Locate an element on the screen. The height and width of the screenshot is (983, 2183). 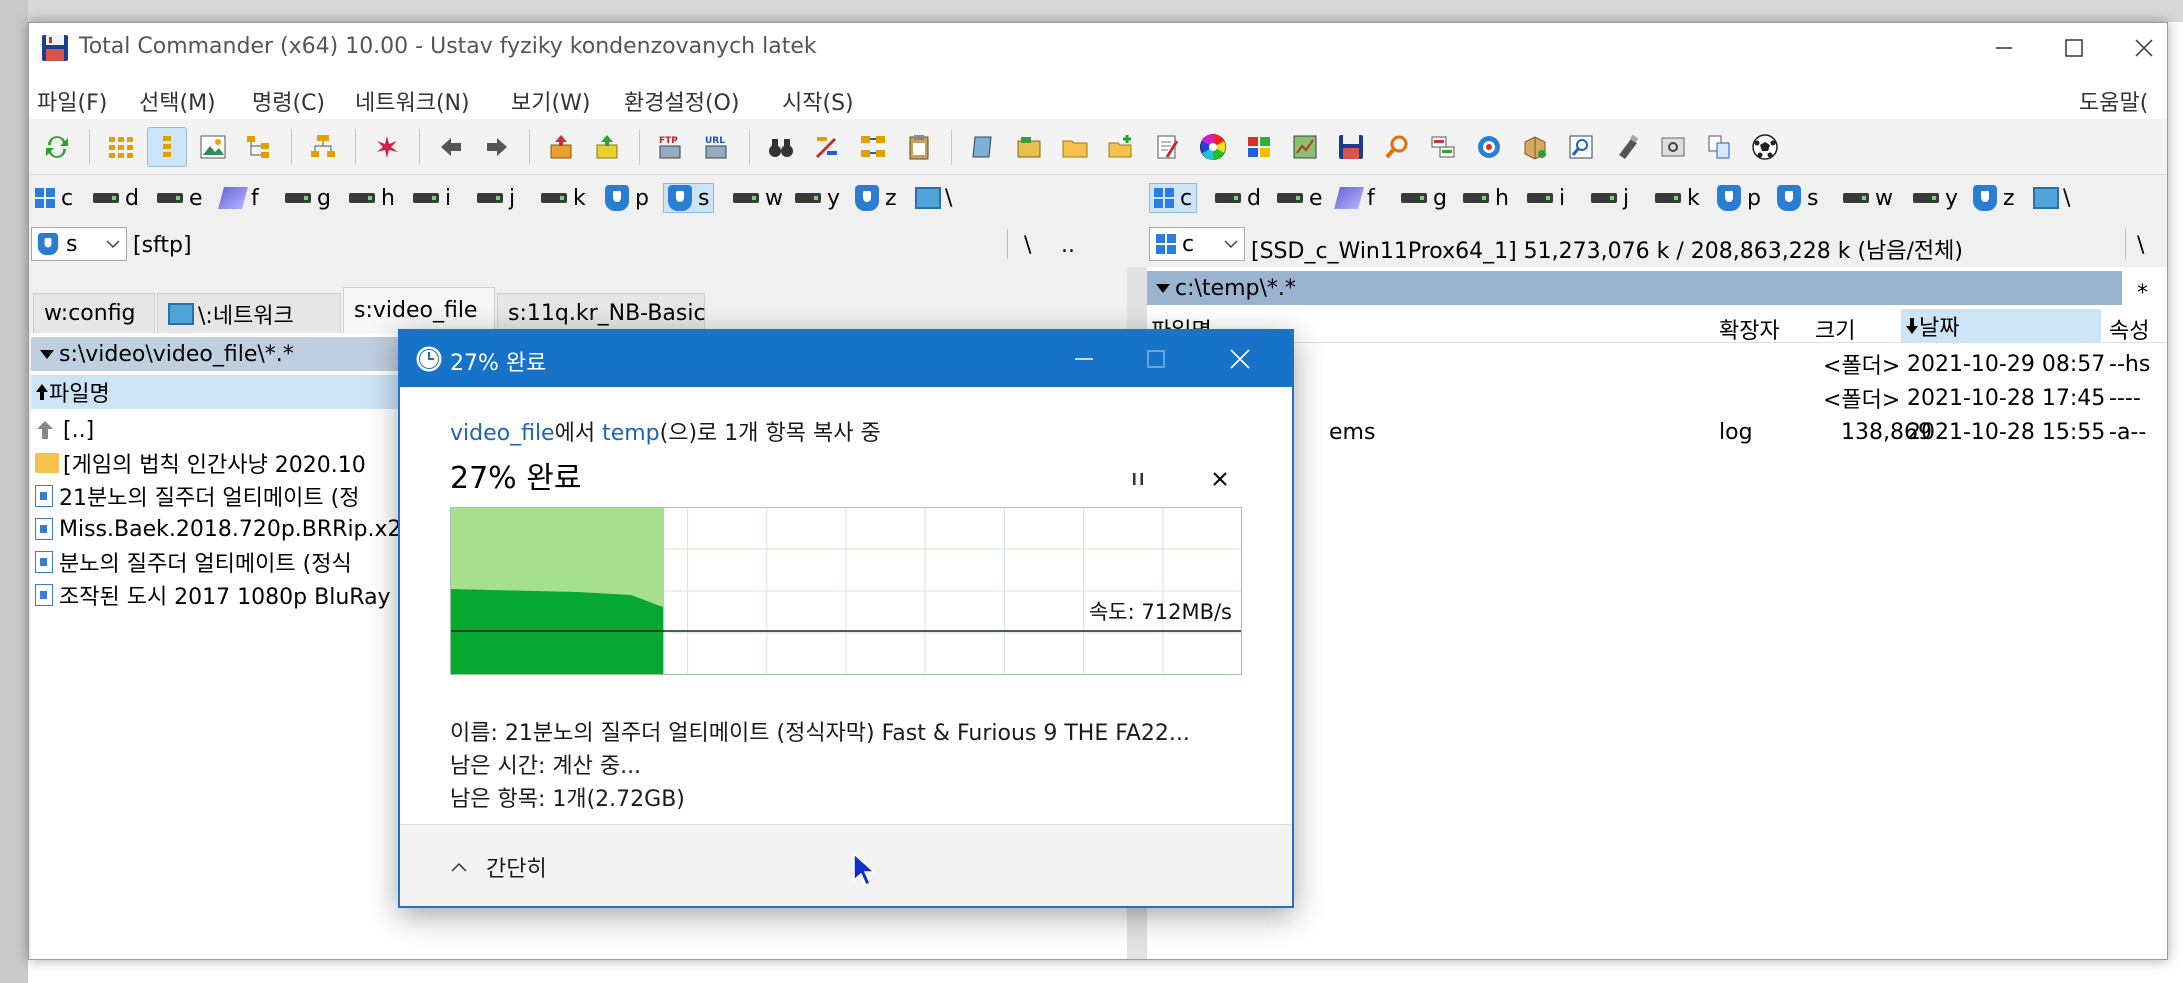
column-header-size: 크기 is located at coordinates (1835, 329).